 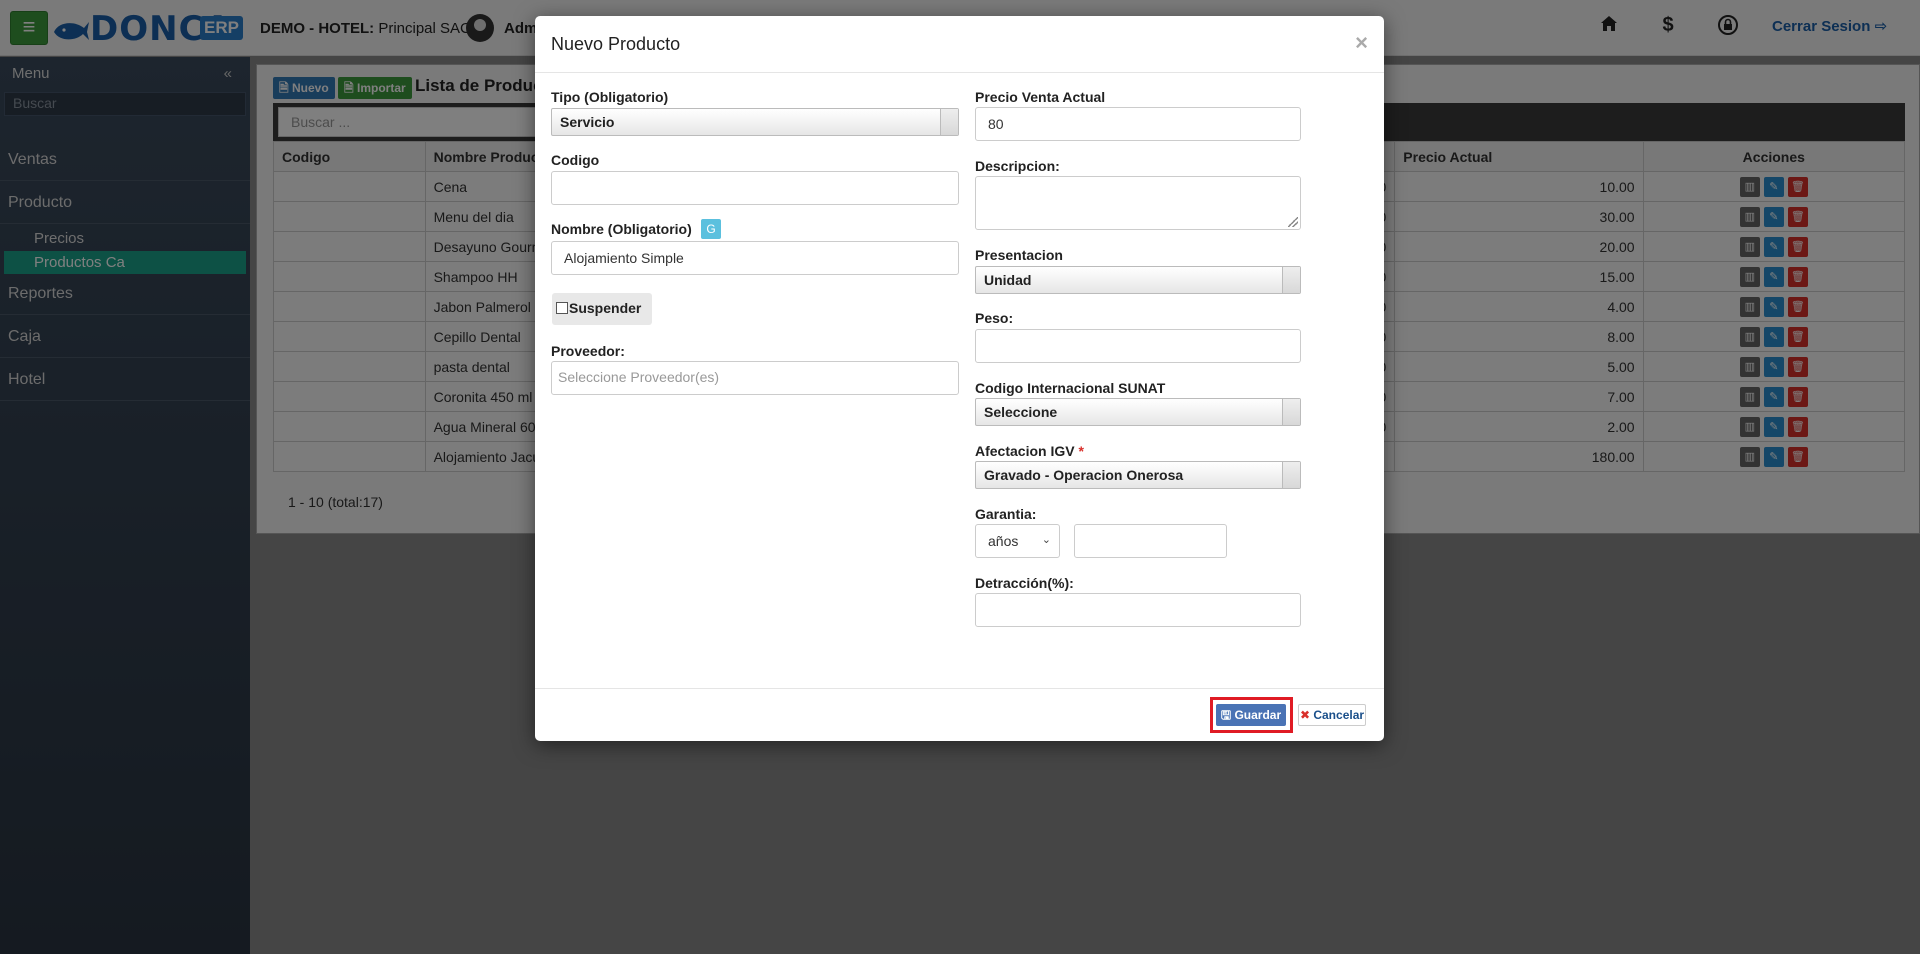 I want to click on garantia-unit-value: años, so click(x=1003, y=541).